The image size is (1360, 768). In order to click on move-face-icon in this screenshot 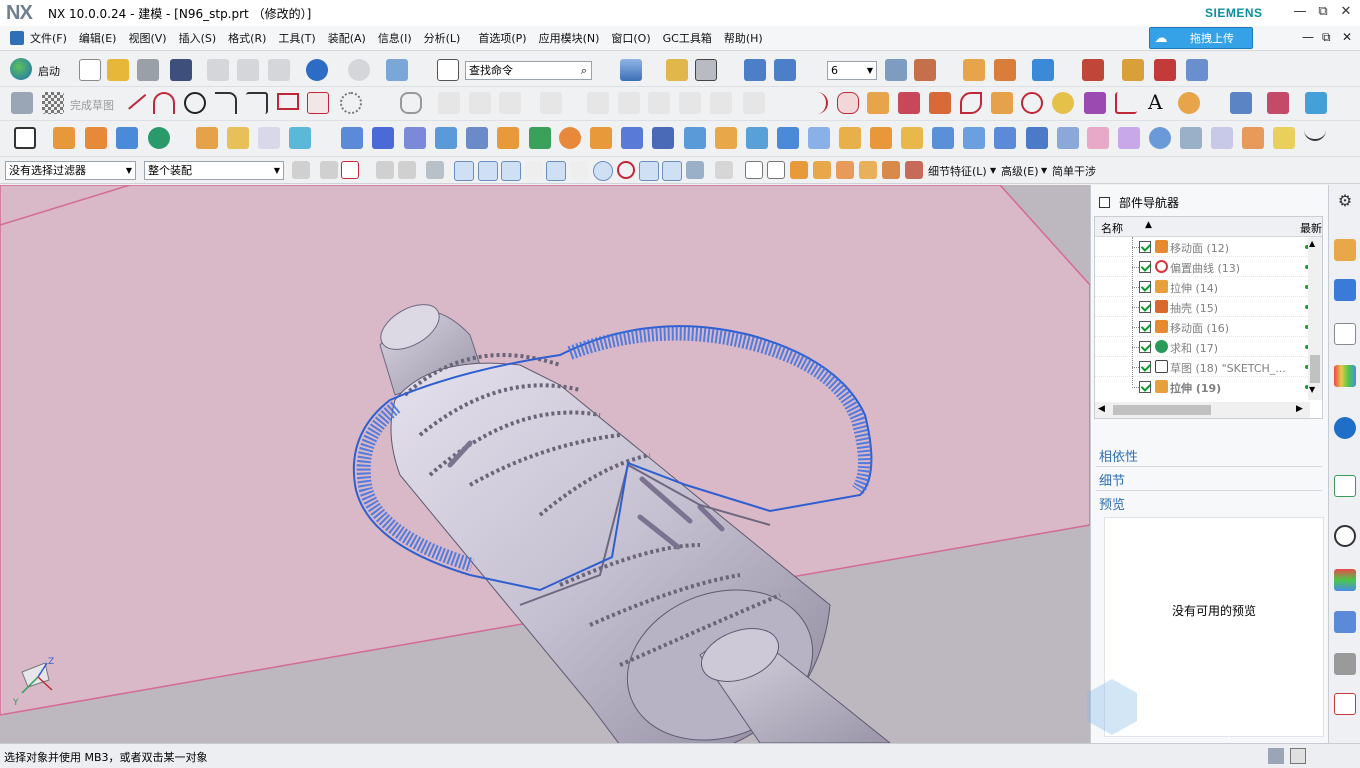, I will do `click(540, 138)`.